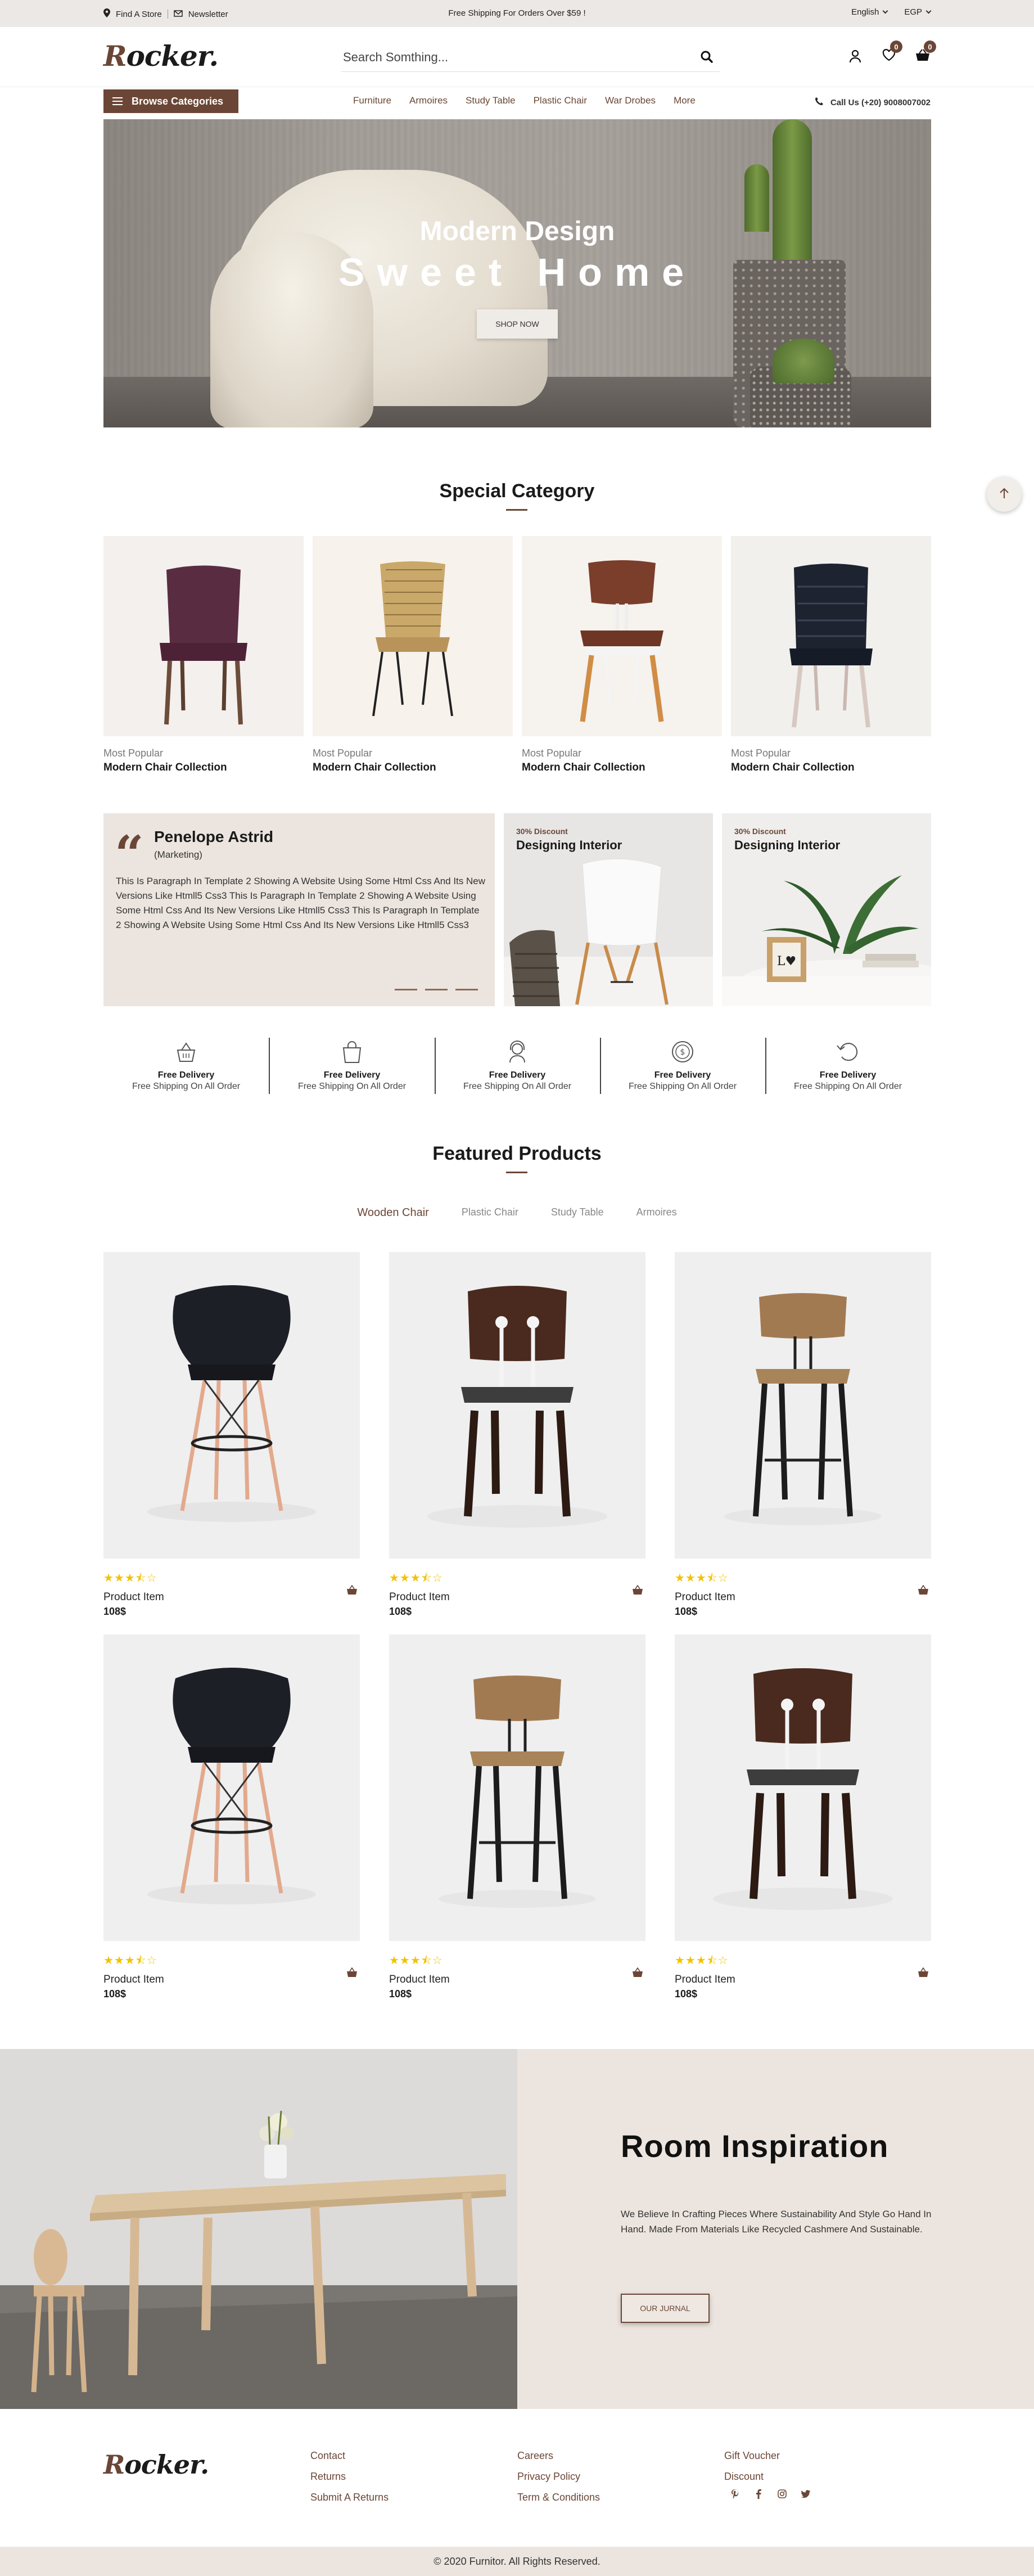 The height and width of the screenshot is (2576, 1034). I want to click on bag-icon, so click(352, 1052).